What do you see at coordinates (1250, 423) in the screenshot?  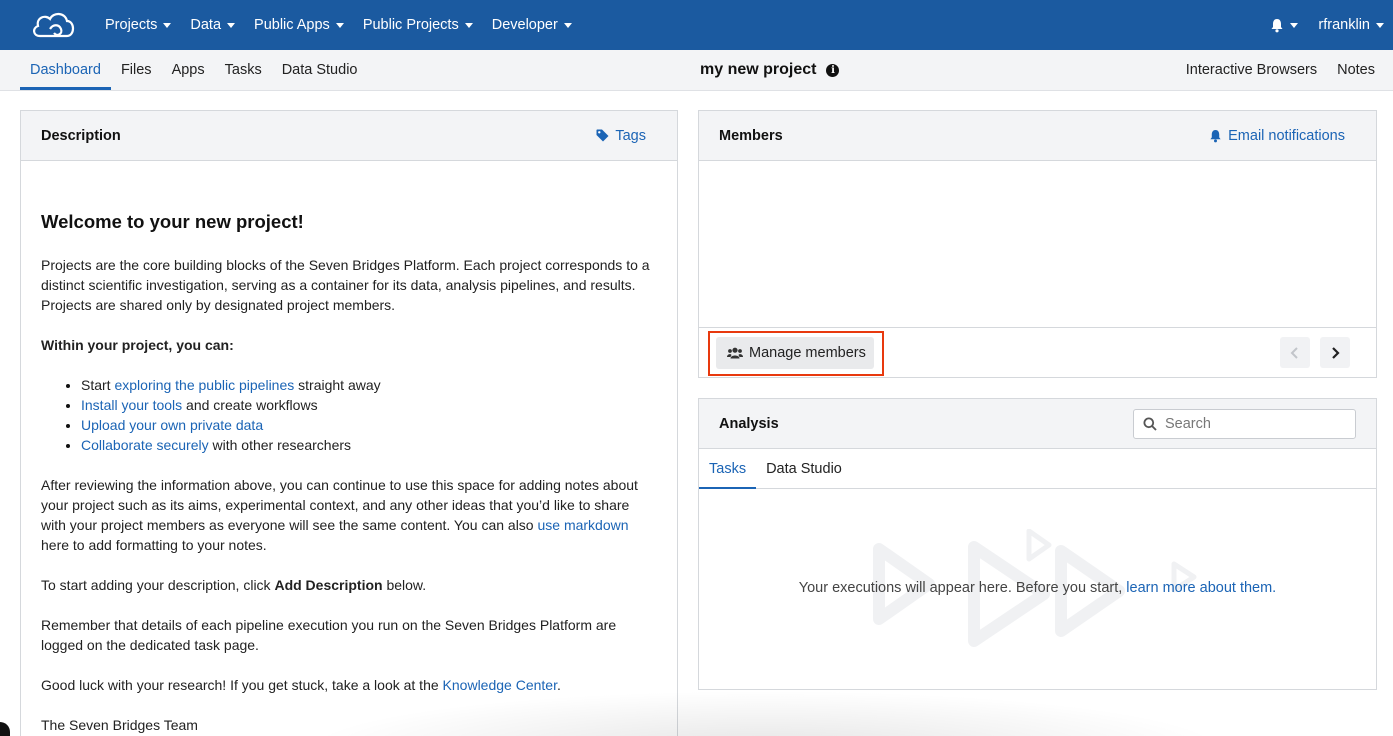 I see `search-input` at bounding box center [1250, 423].